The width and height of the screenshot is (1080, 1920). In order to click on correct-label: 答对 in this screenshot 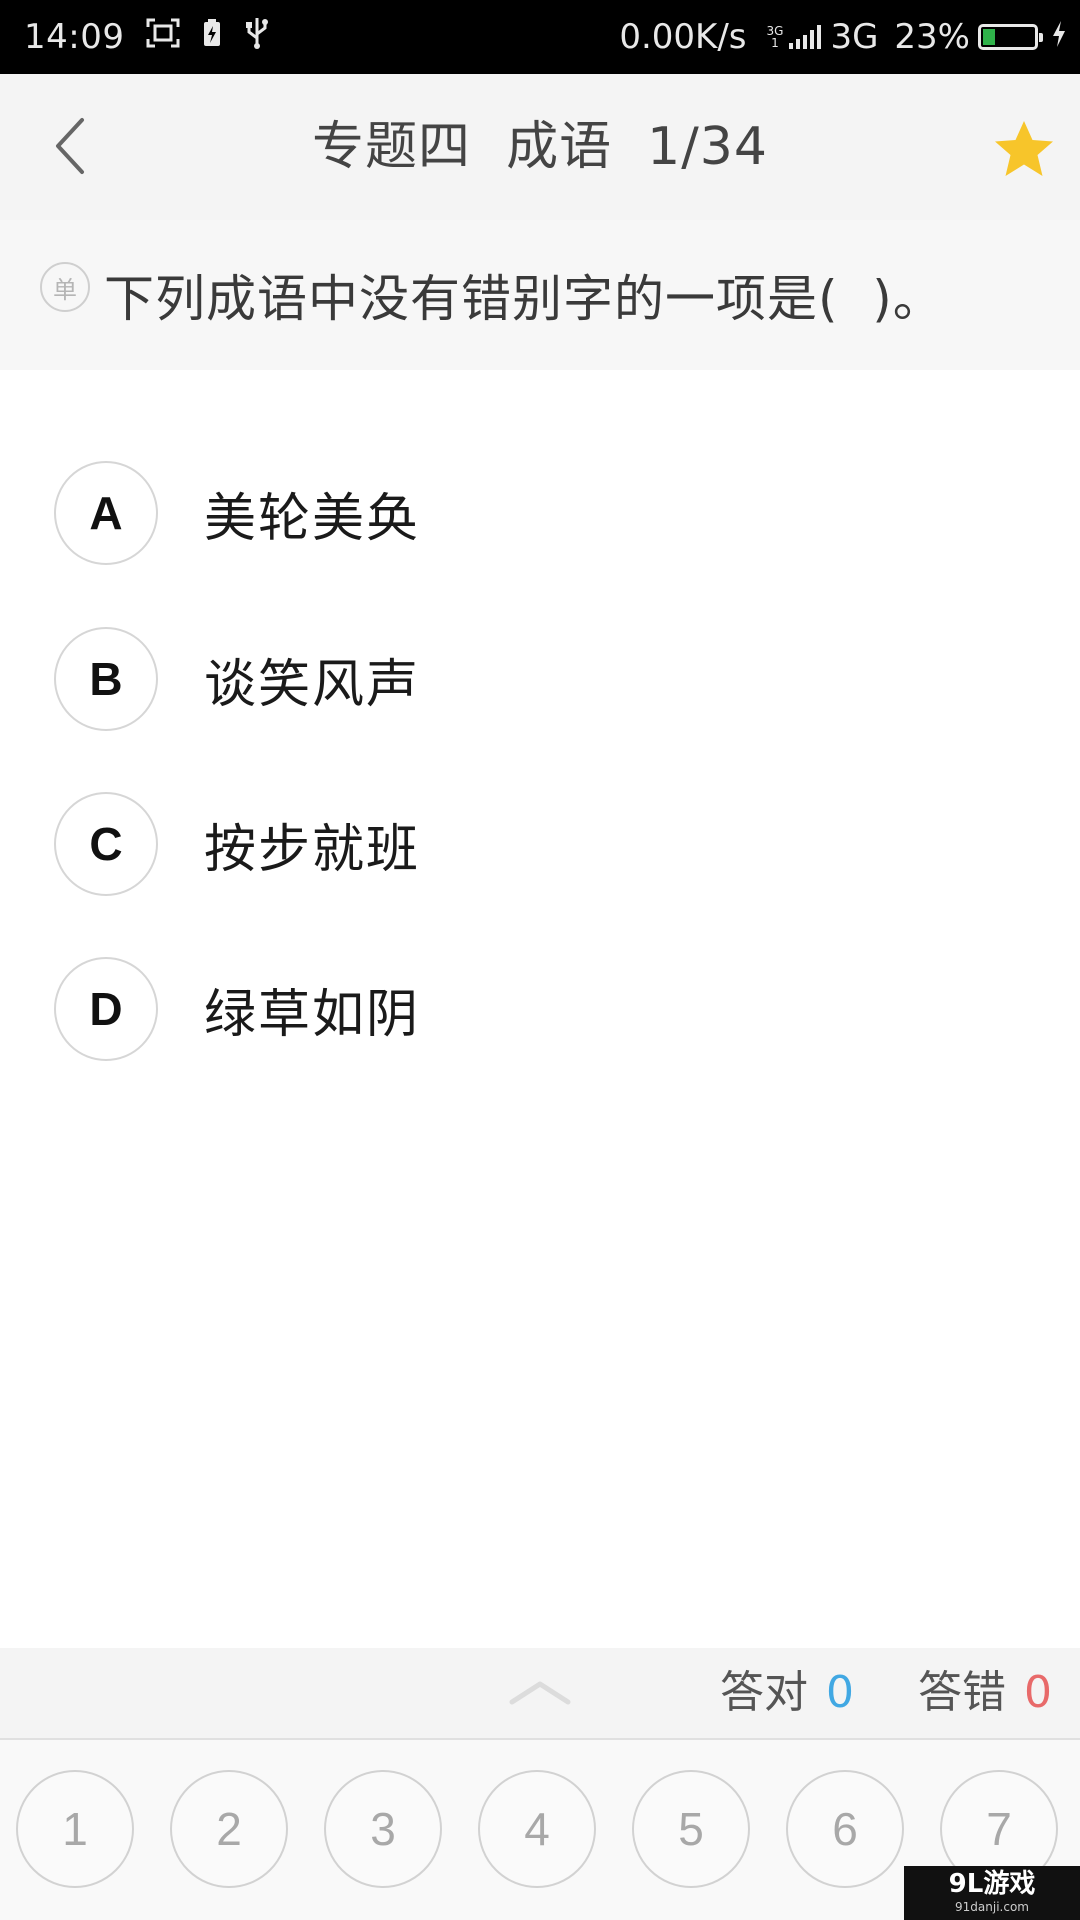, I will do `click(764, 1692)`.